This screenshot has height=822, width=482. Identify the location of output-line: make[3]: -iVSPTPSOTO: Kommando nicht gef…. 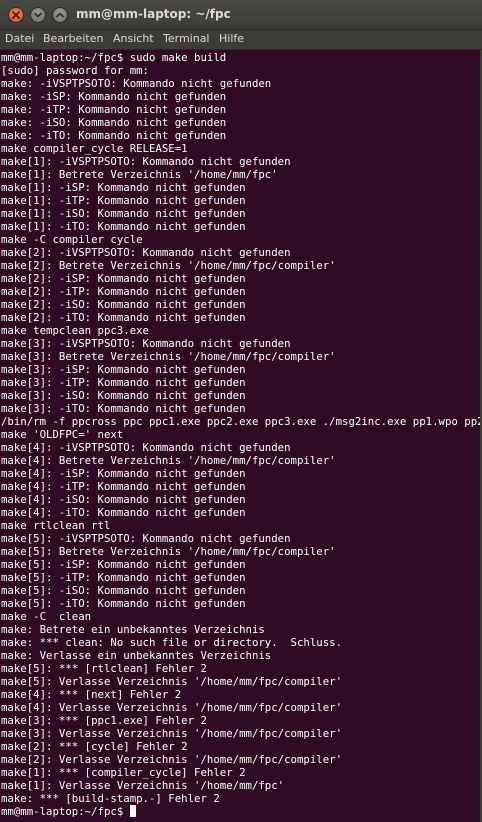
(146, 343).